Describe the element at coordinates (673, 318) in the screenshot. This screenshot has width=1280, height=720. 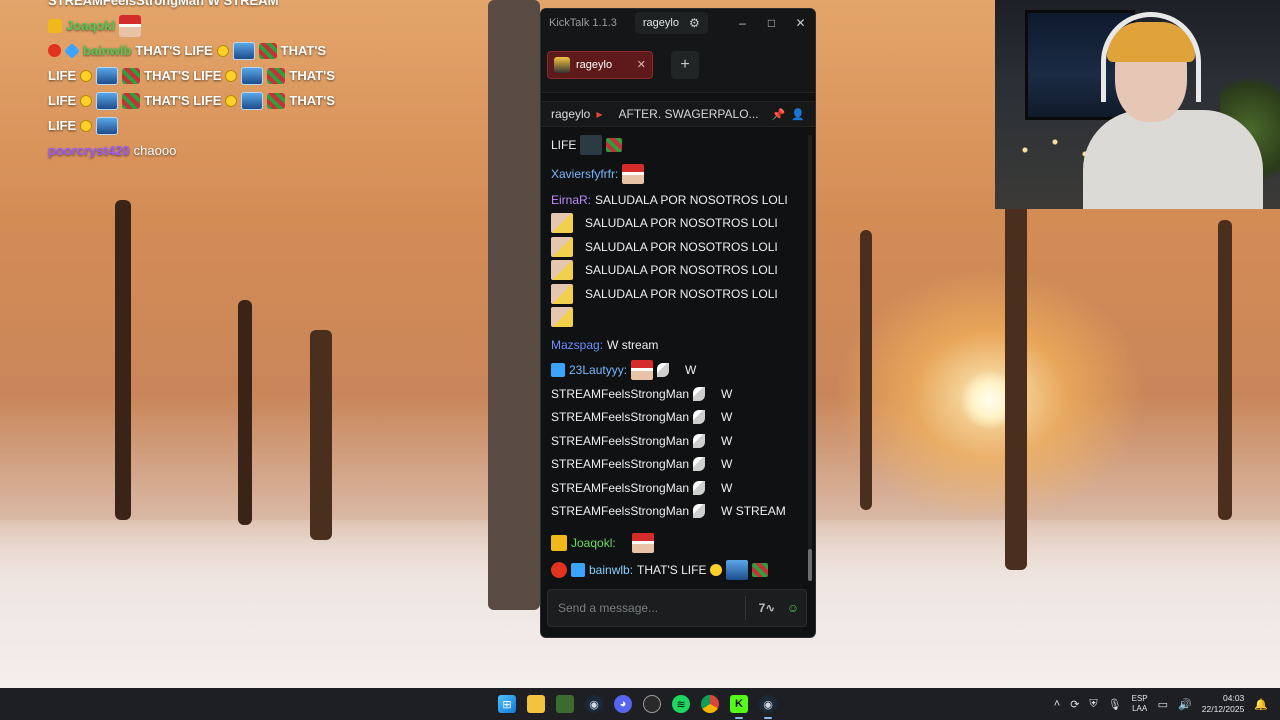
I see `chat-message-cont` at that location.